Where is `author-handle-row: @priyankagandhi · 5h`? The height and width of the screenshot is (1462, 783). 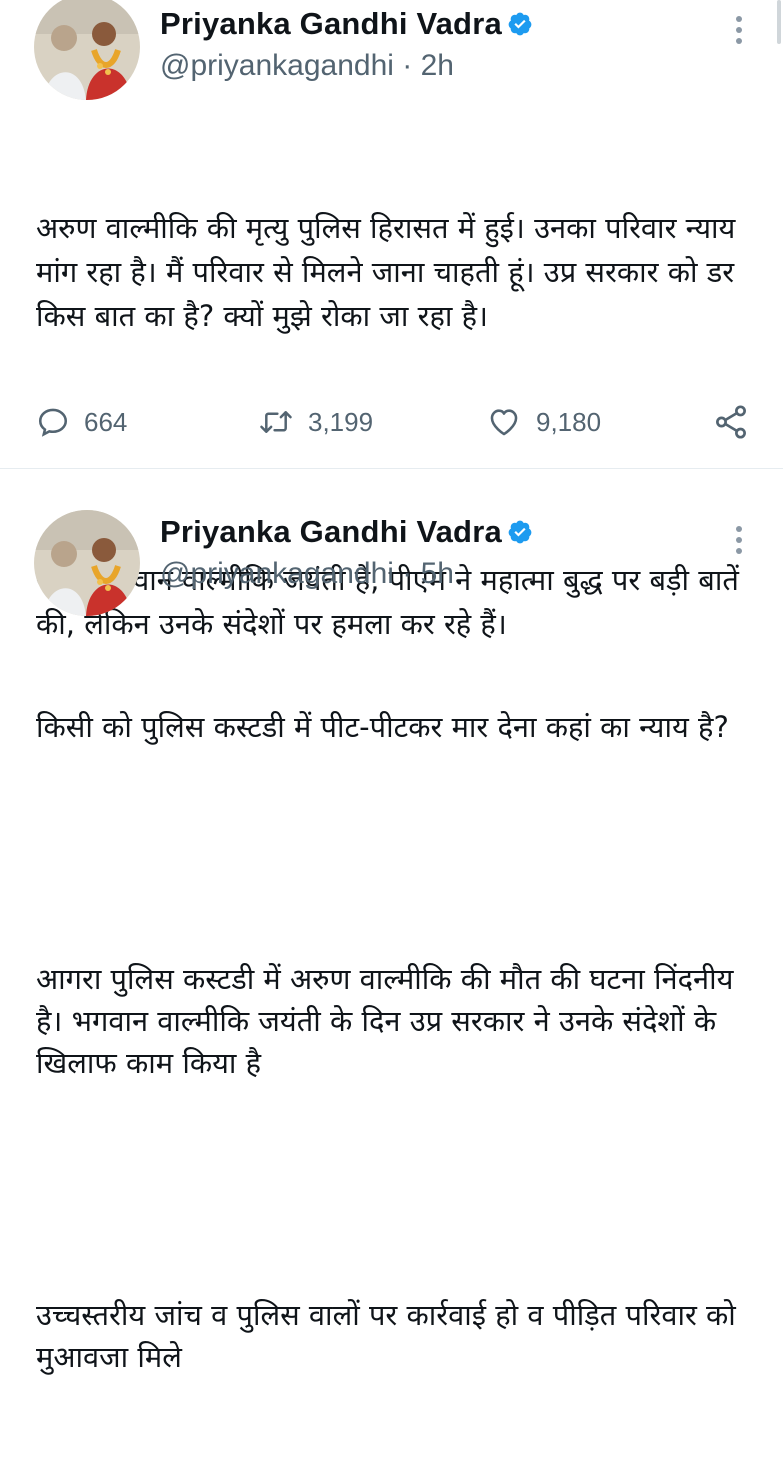
author-handle-row: @priyankagandhi · 5h is located at coordinates (307, 574).